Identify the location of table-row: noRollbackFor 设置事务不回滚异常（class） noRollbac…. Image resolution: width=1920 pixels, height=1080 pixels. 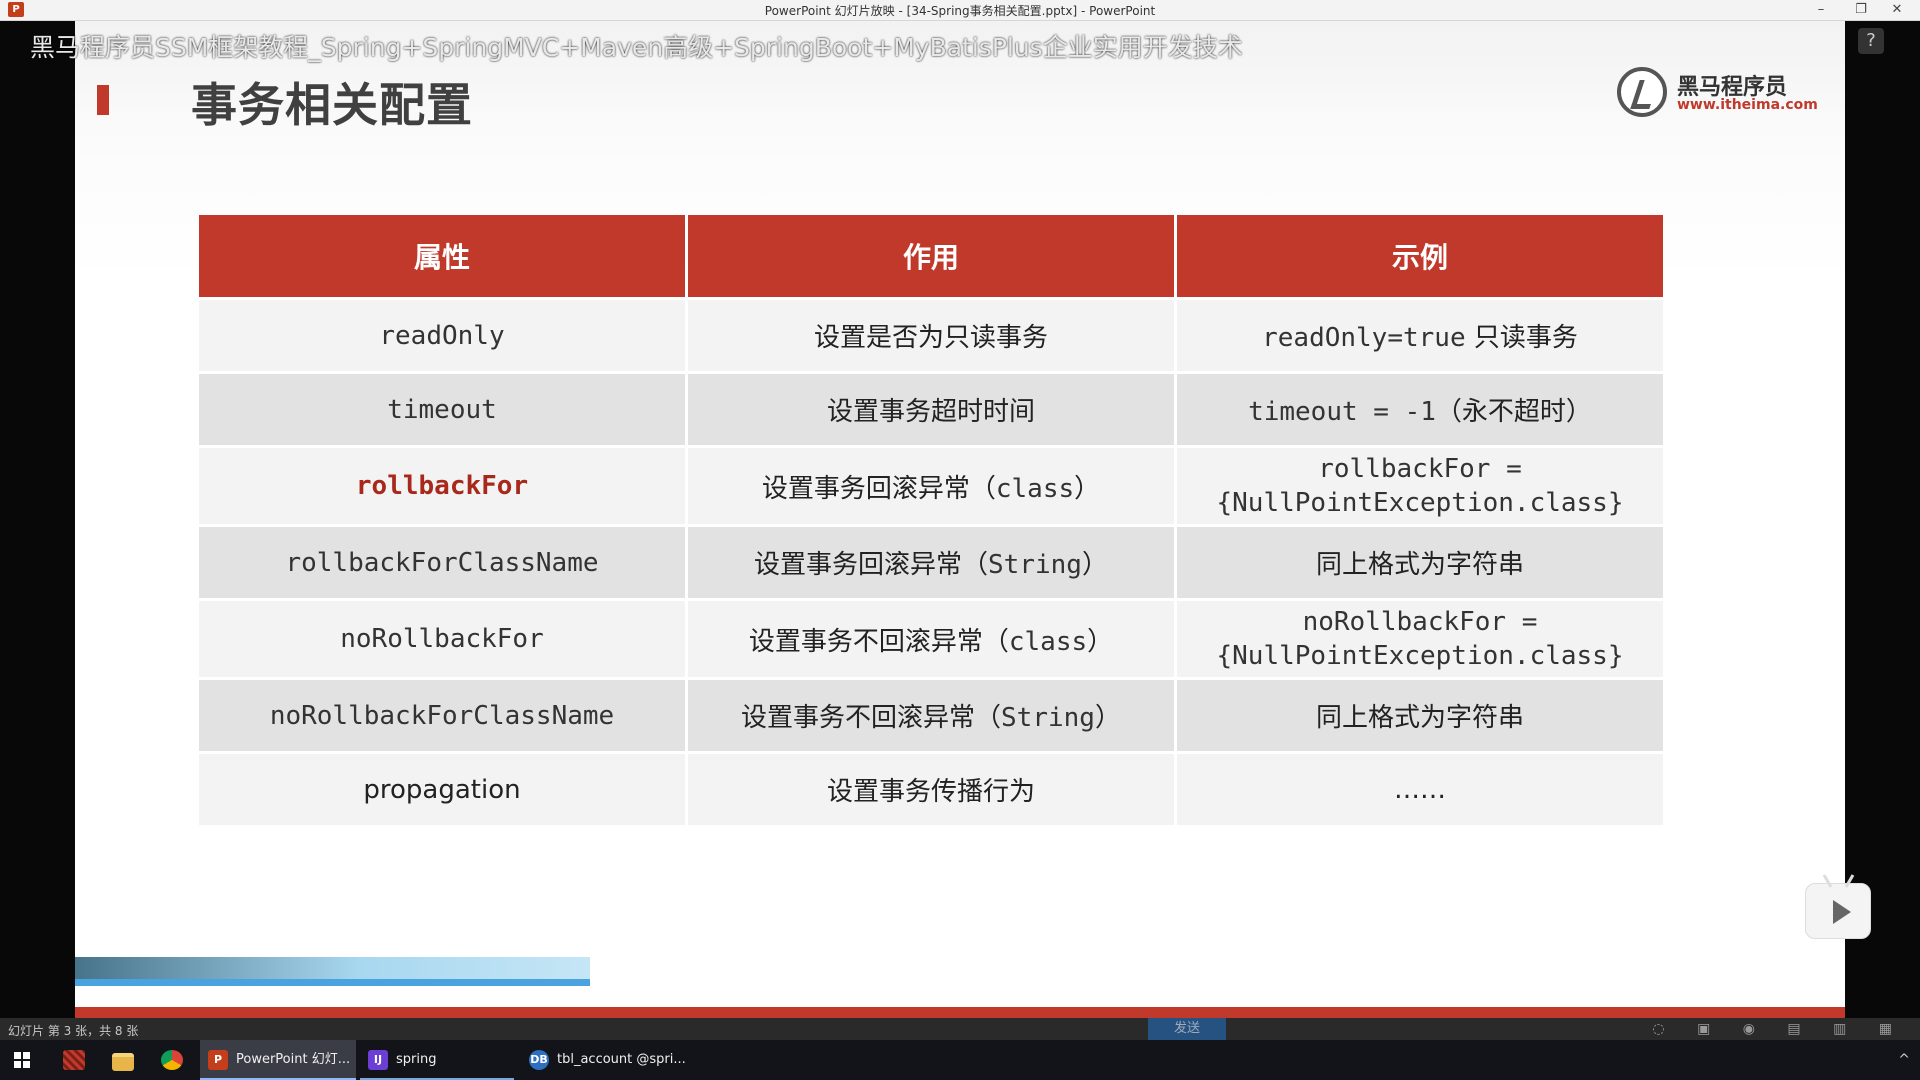
(931, 639).